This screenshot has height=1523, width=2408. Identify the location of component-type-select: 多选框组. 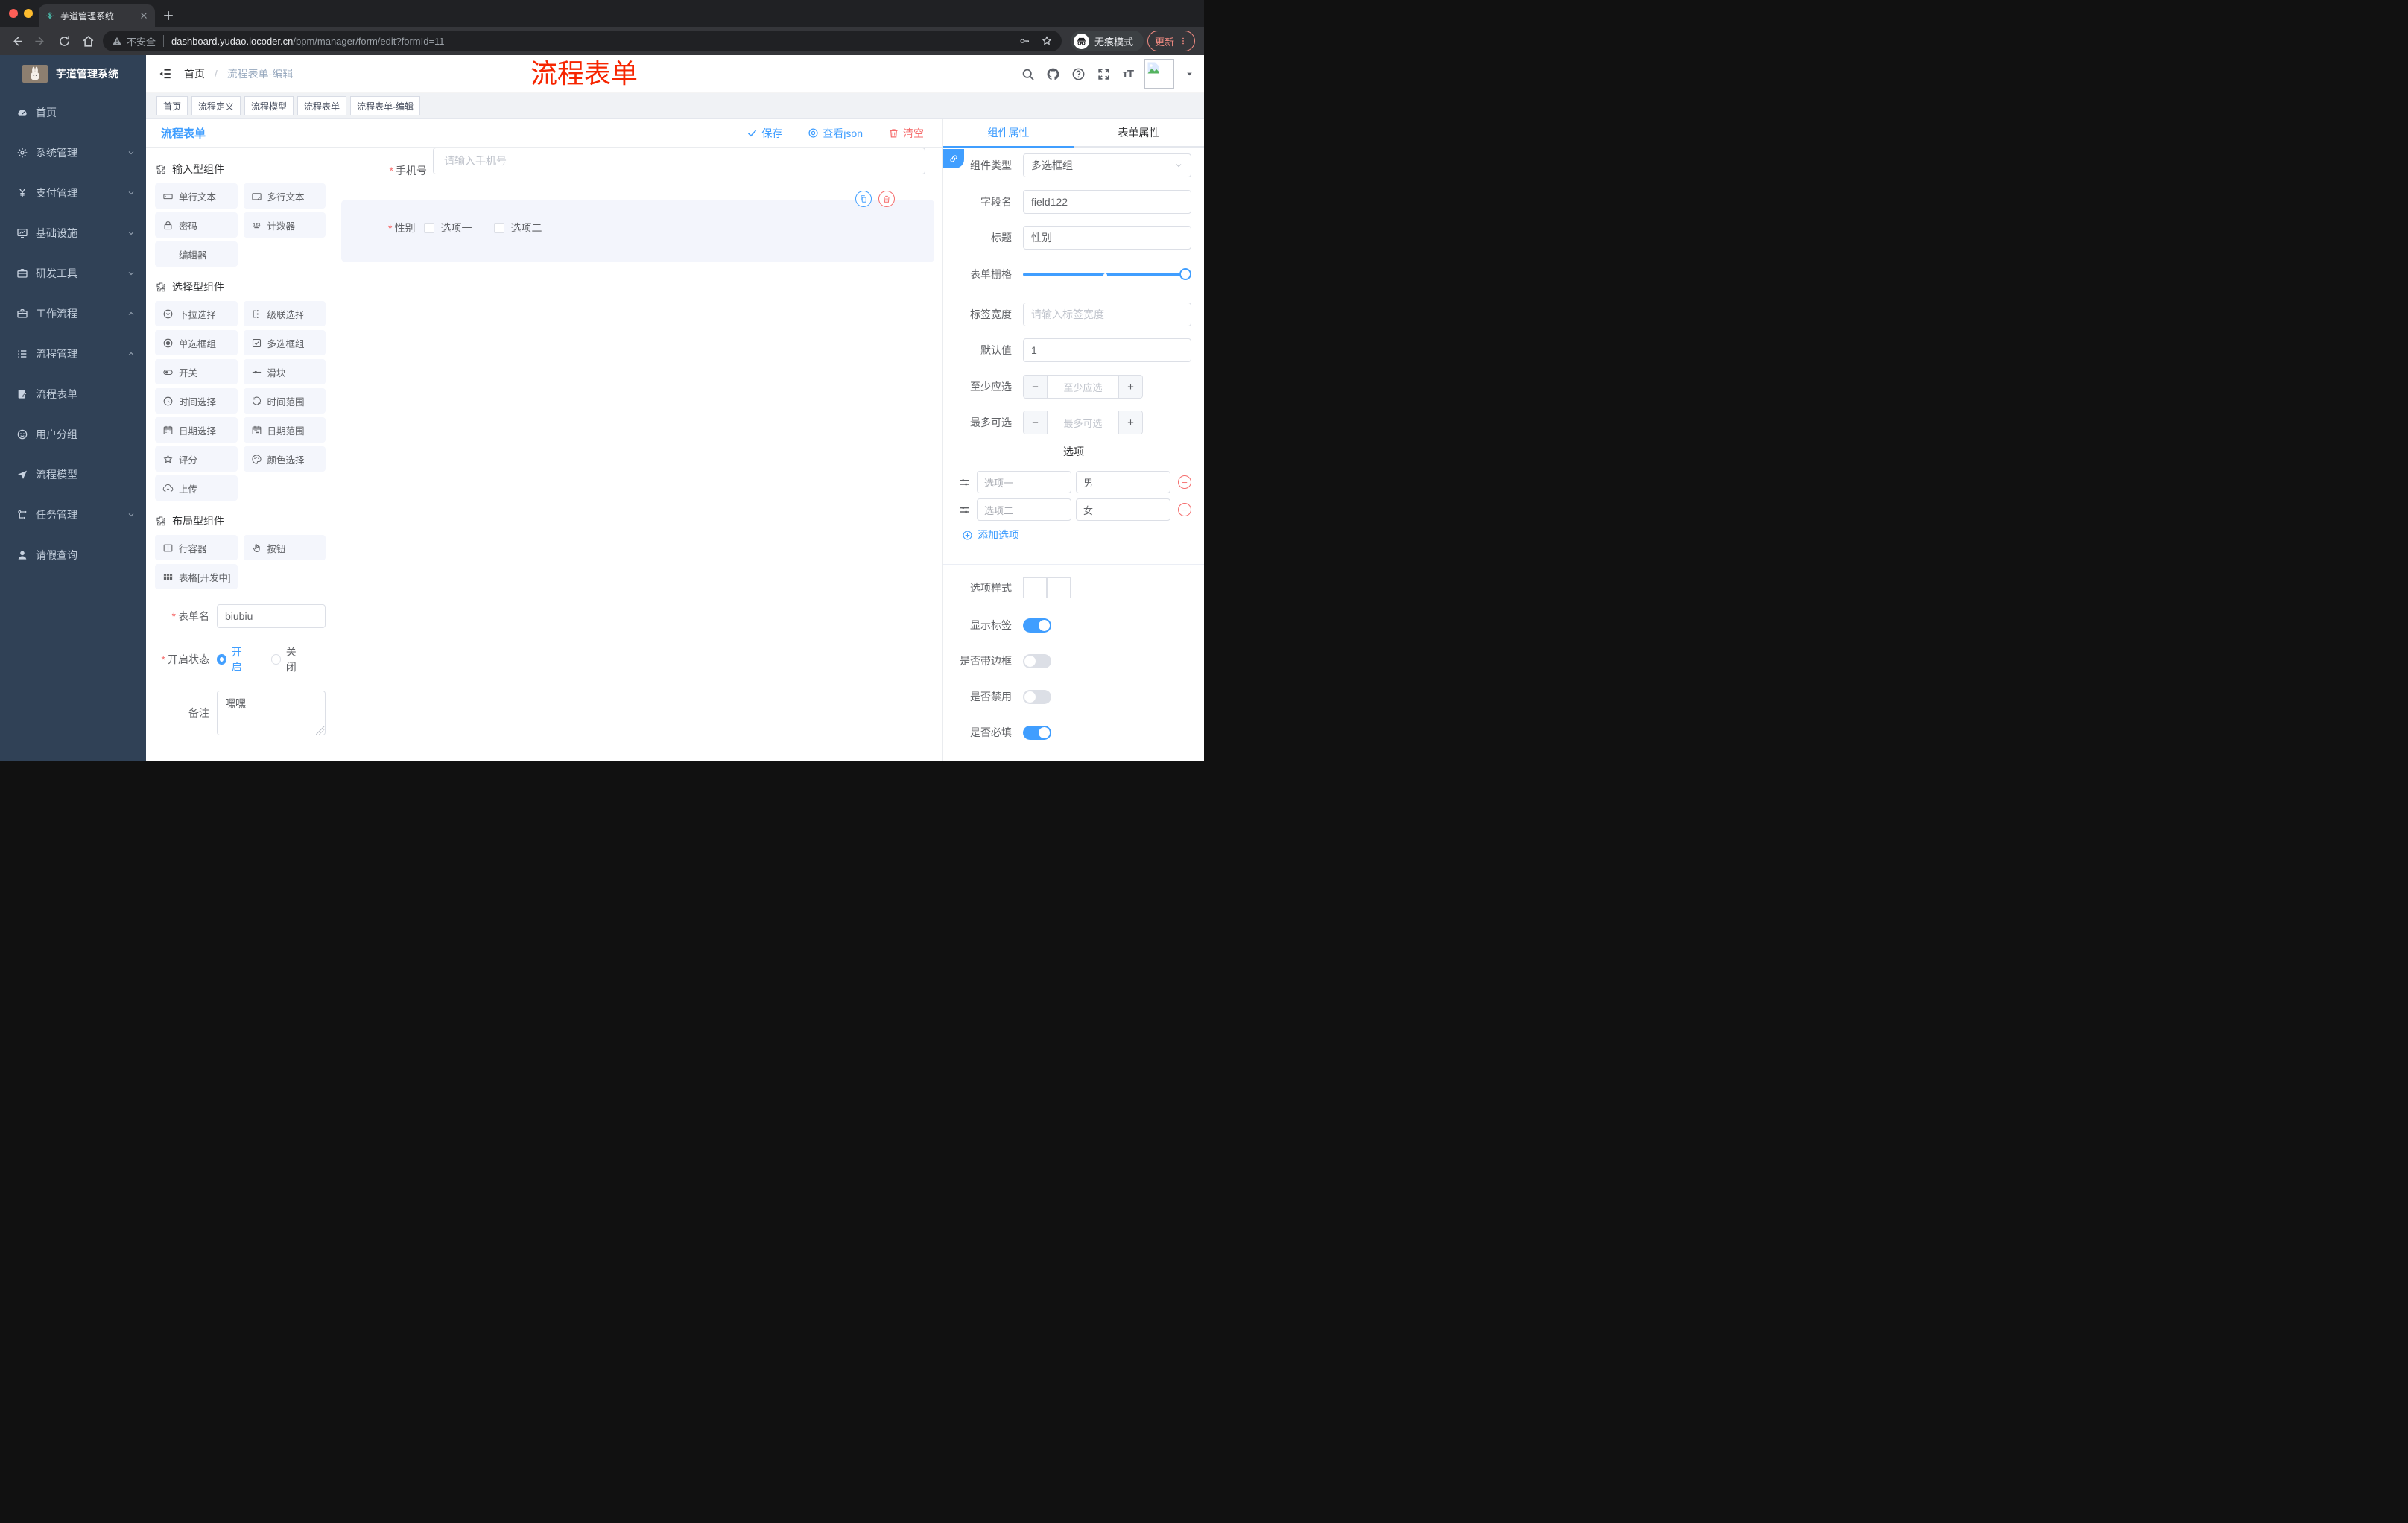
(1107, 165).